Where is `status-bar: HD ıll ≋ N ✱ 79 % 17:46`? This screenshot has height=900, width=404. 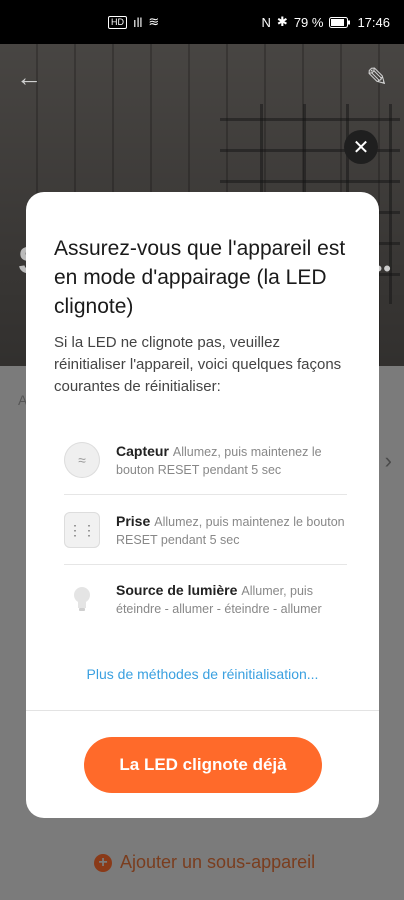 status-bar: HD ıll ≋ N ✱ 79 % 17:46 is located at coordinates (202, 22).